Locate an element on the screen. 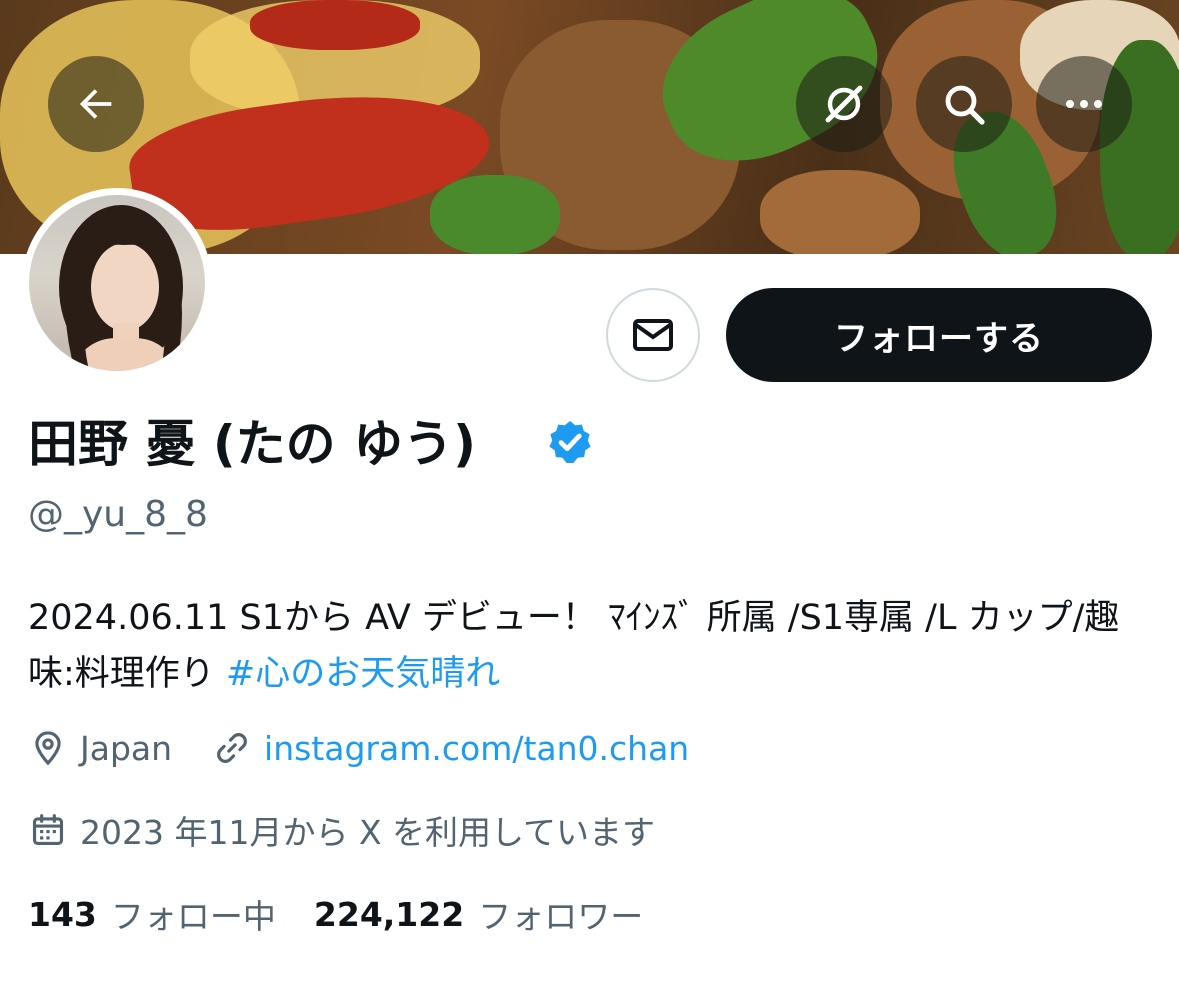 The image size is (1179, 983). search-button is located at coordinates (964, 104).